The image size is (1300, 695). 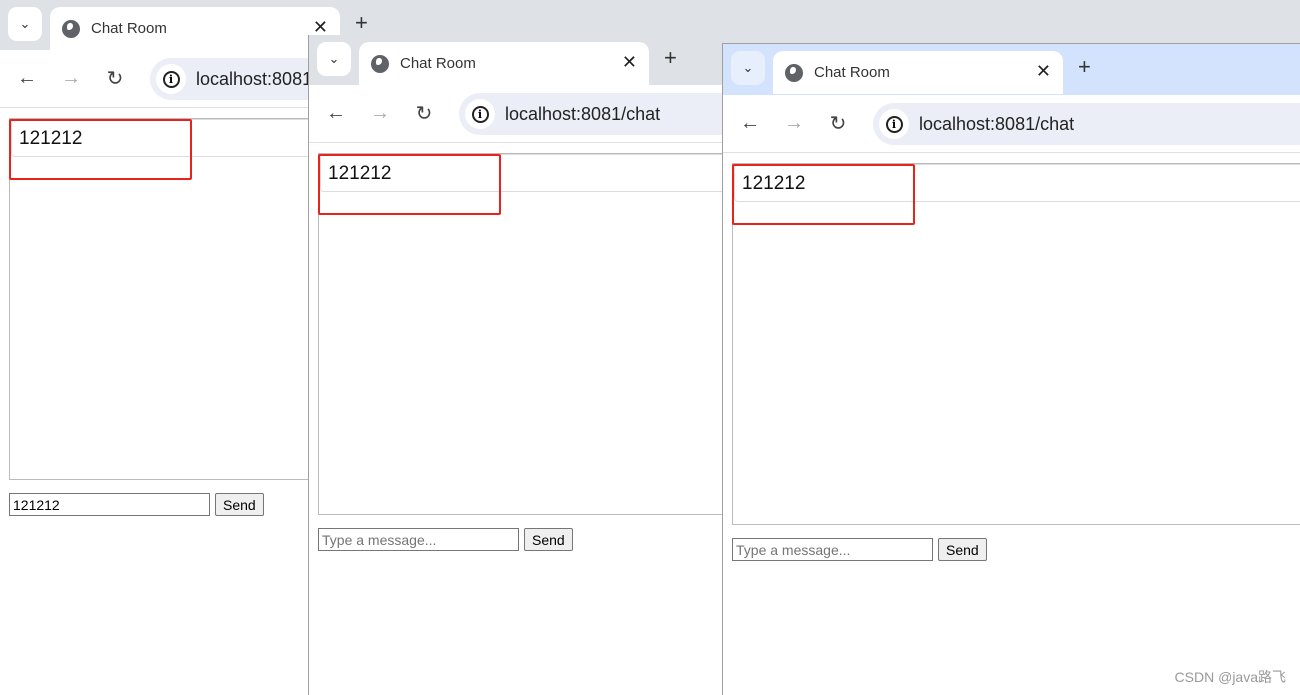 I want to click on tab-strip: ⌄ Chat Room ✕ +, so click(x=1011, y=69).